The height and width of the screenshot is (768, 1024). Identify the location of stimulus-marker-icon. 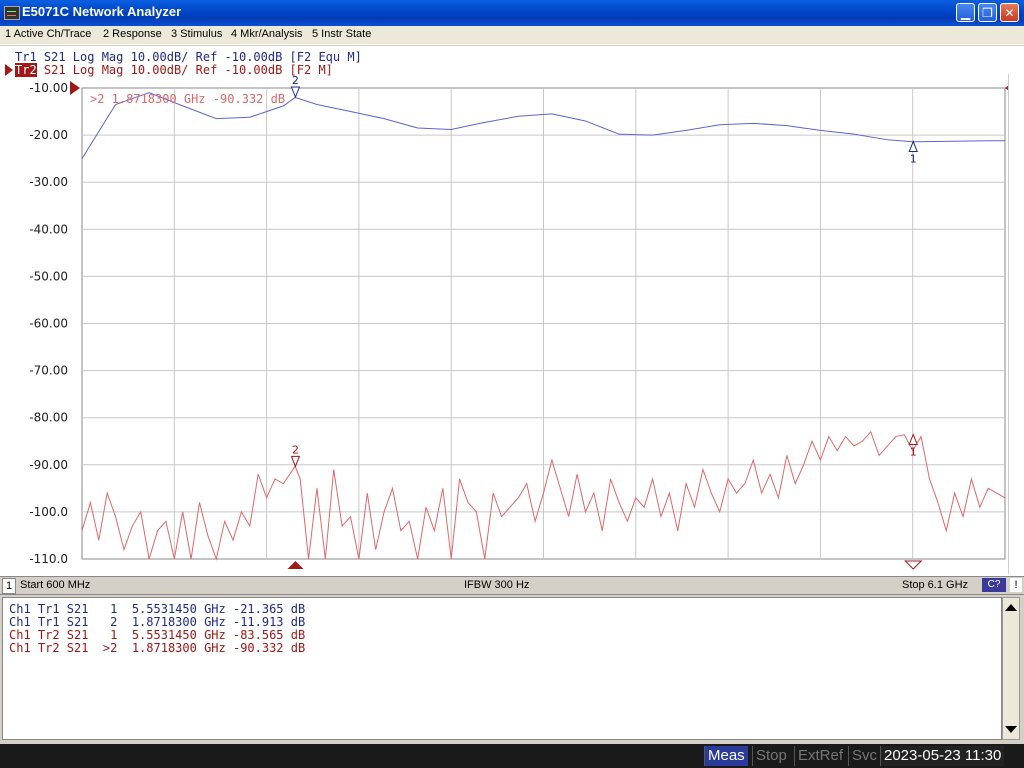
(913, 565).